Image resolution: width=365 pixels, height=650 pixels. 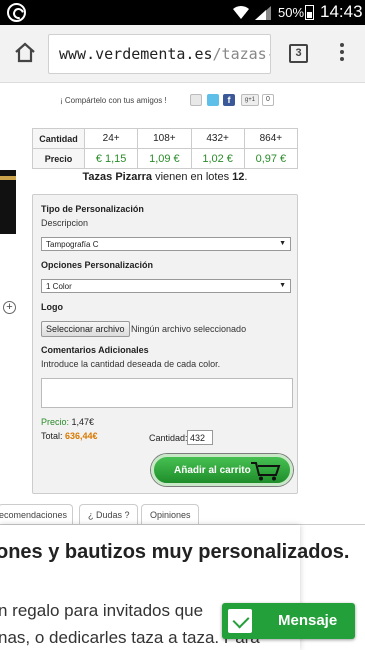 I want to click on file-select-button: Seleccionar archivo, so click(x=85, y=329).